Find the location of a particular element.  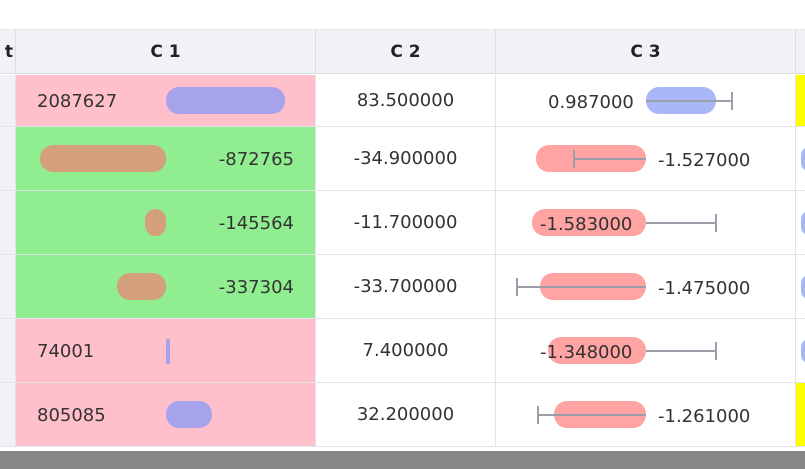

c3-cell: -1.583000 is located at coordinates (646, 223).